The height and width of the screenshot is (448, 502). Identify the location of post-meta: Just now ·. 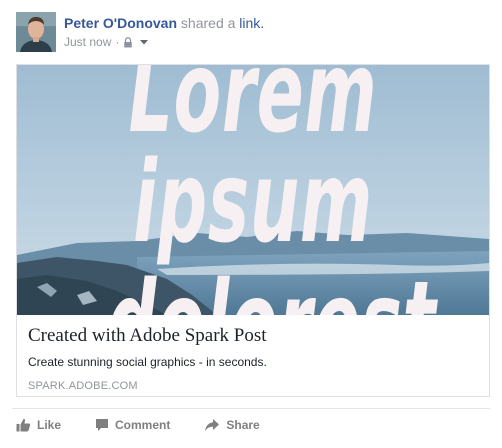
(164, 42).